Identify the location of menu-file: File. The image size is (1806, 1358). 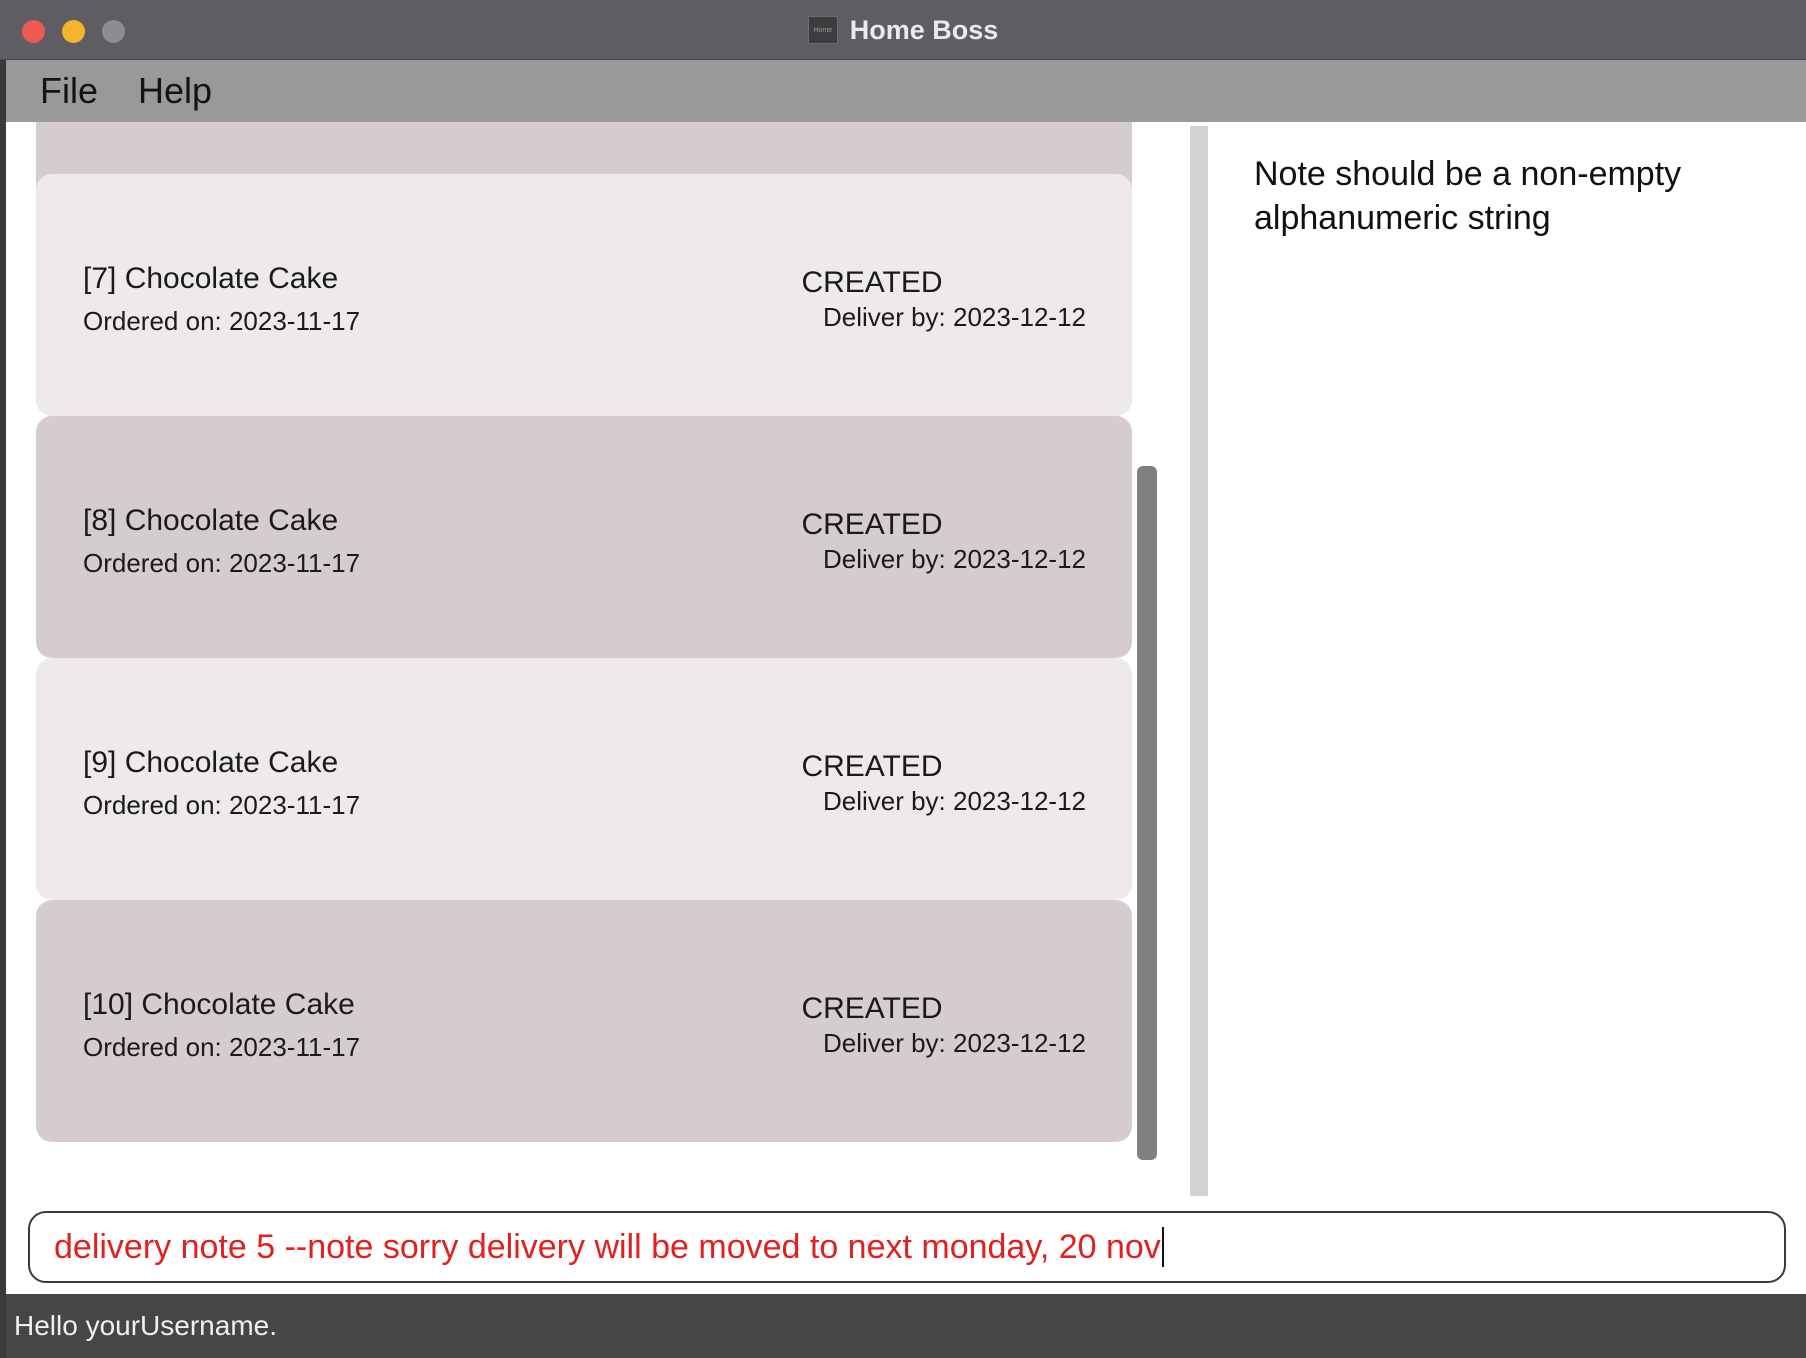
(69, 91).